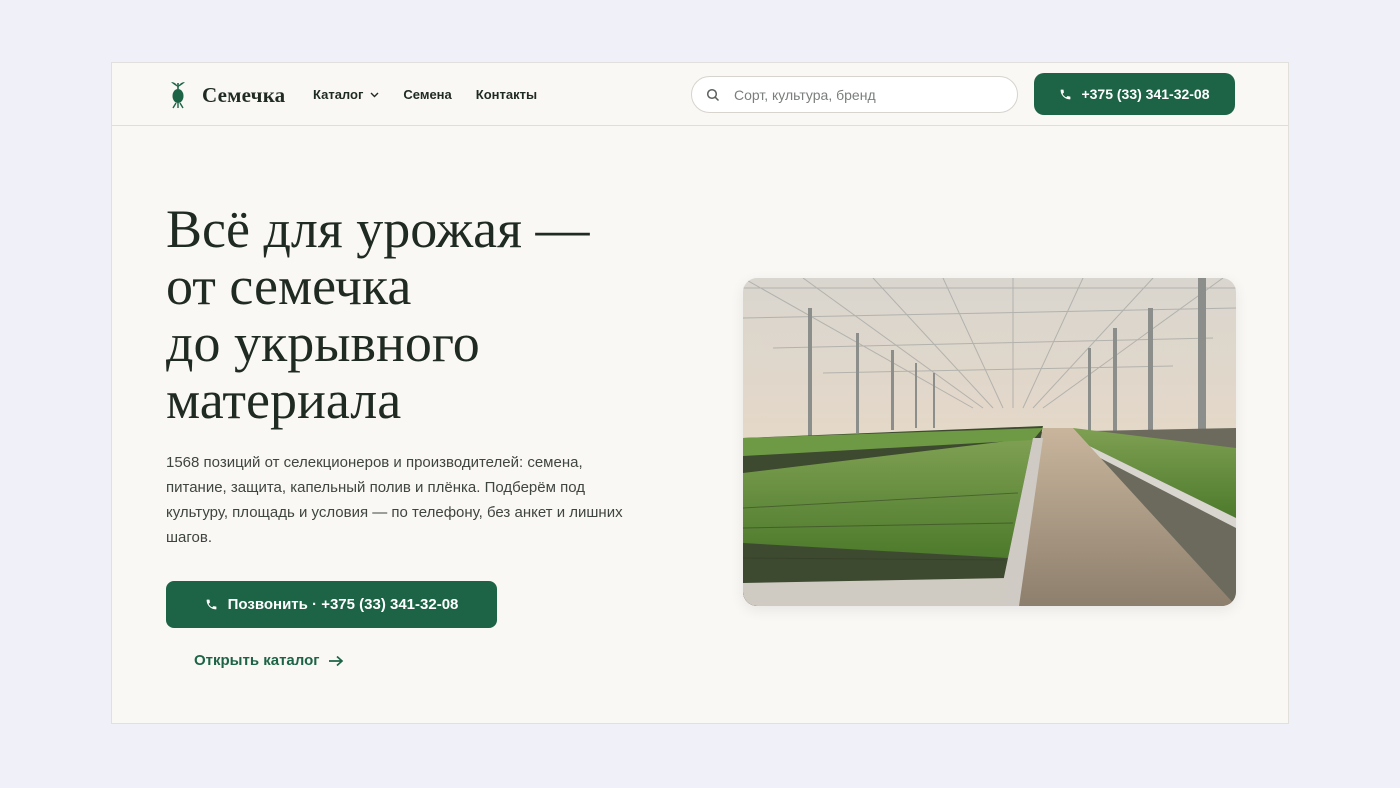 This screenshot has height=788, width=1400. What do you see at coordinates (989, 442) in the screenshot?
I see `greenhouse-image` at bounding box center [989, 442].